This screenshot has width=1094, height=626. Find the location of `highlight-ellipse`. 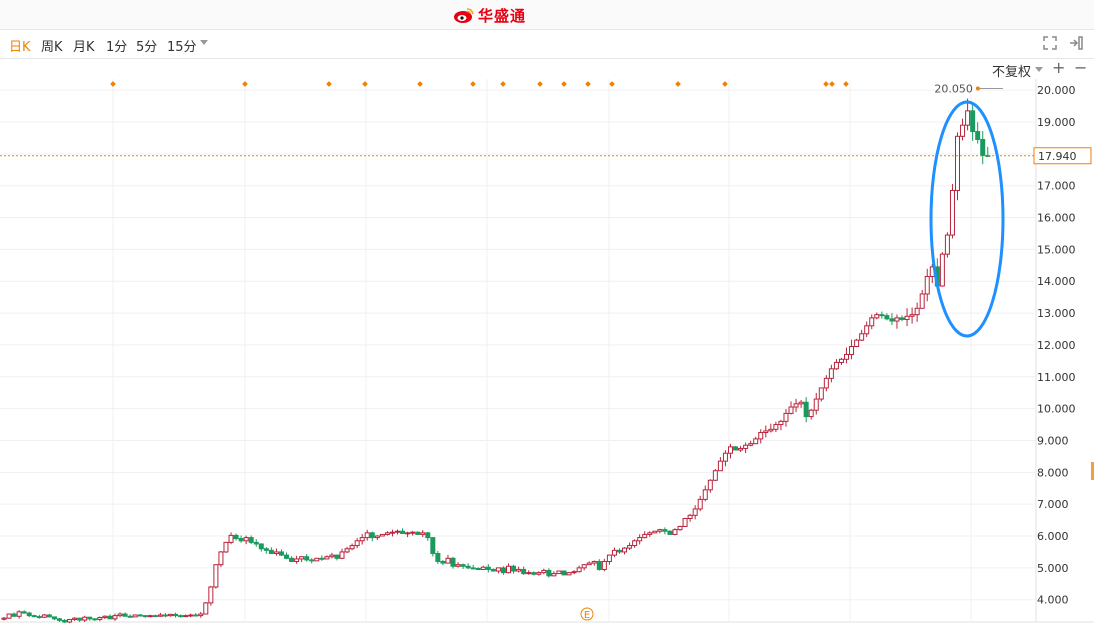

highlight-ellipse is located at coordinates (967, 219).